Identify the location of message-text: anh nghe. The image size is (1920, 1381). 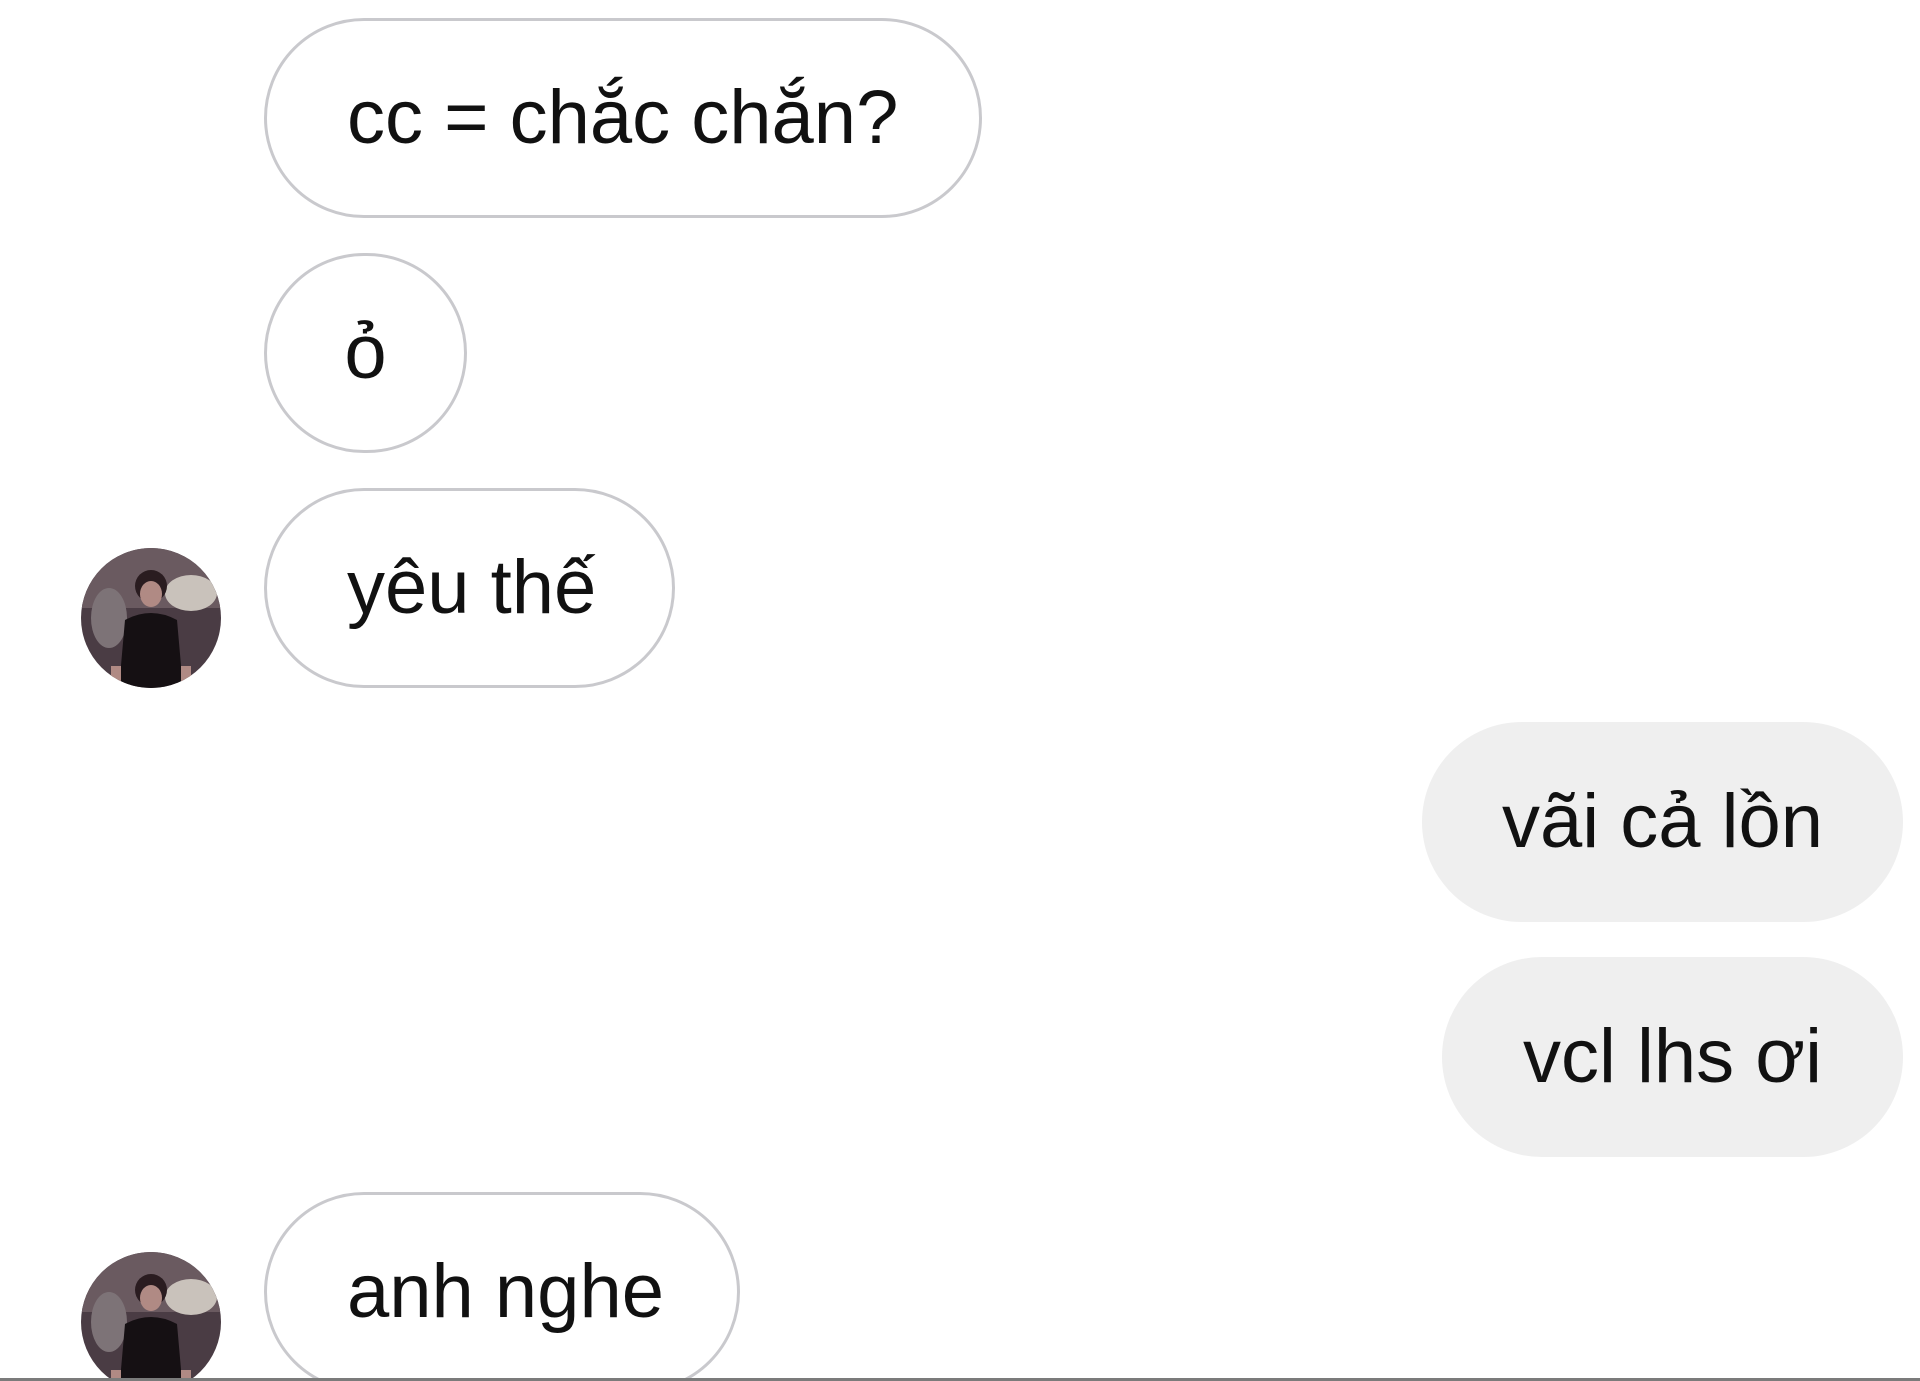
(505, 1291).